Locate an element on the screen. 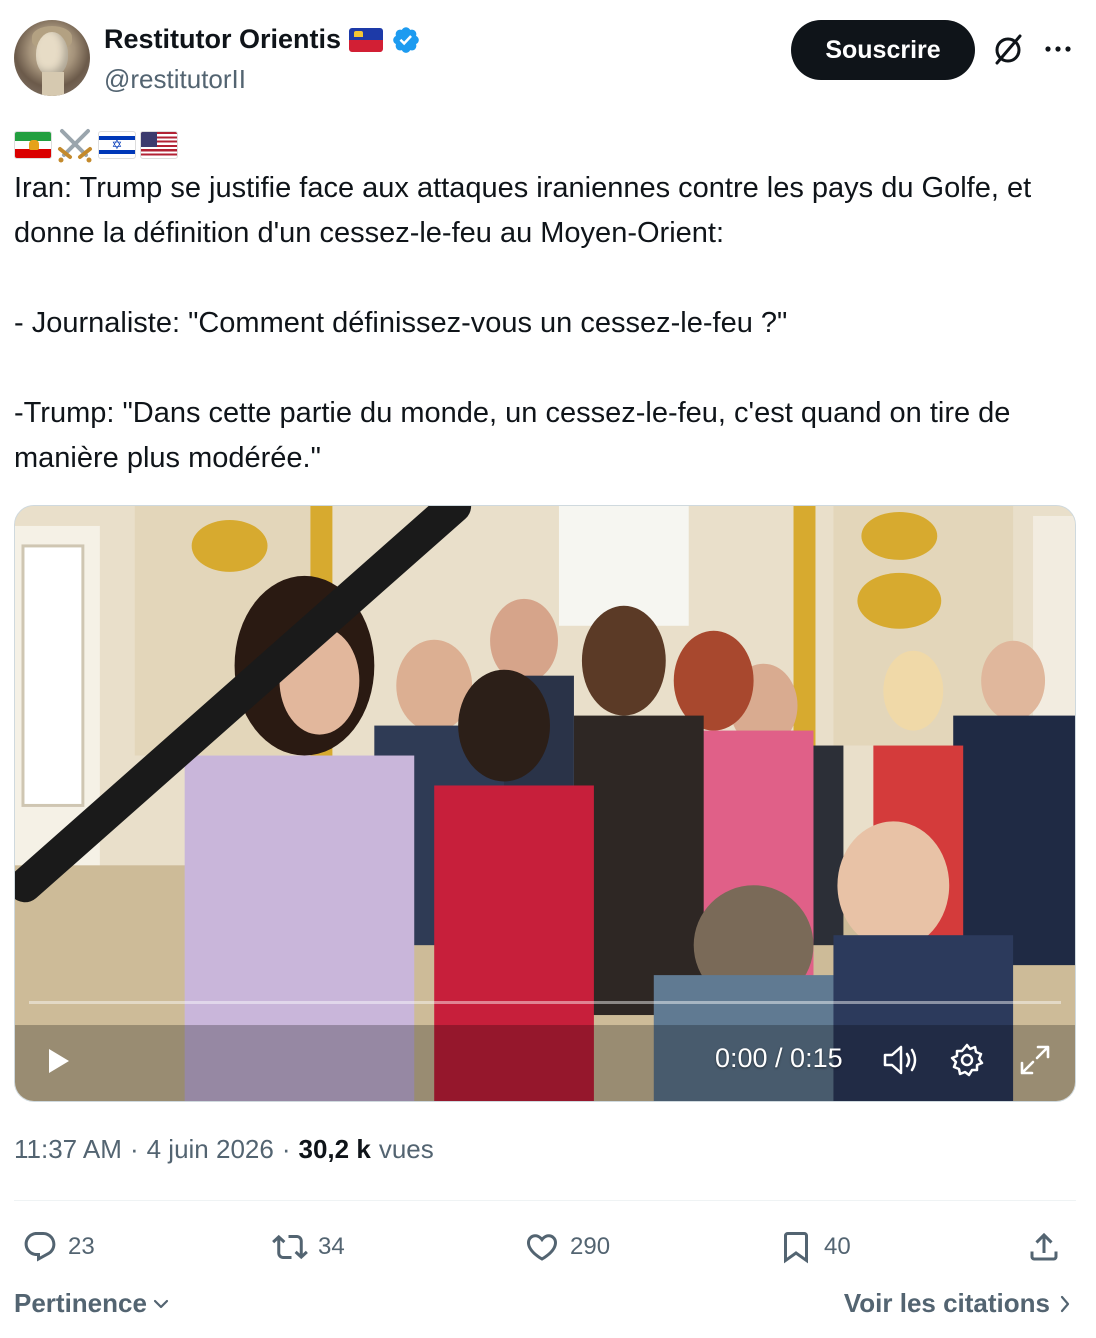 This screenshot has height=1338, width=1096. reply-button: 23 is located at coordinates (58, 1247).